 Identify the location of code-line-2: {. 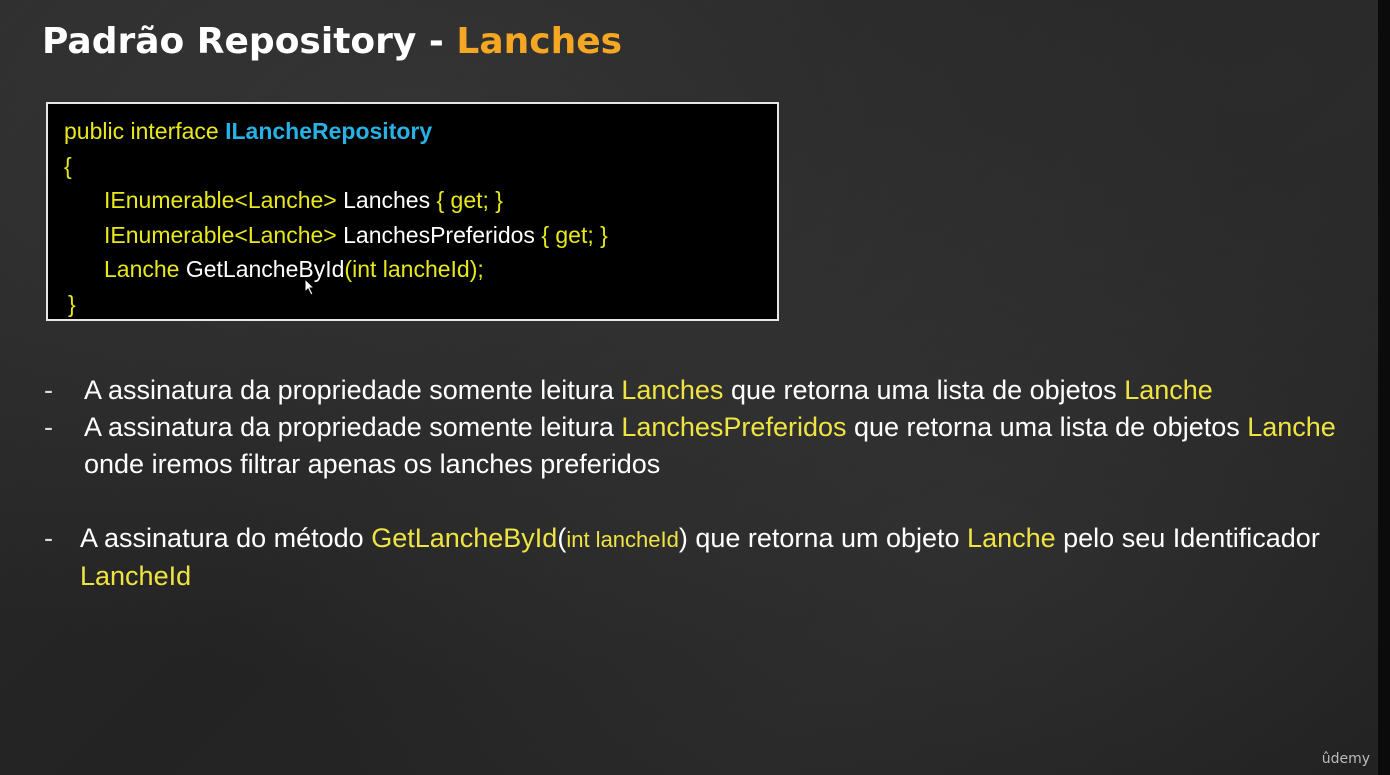
(68, 165).